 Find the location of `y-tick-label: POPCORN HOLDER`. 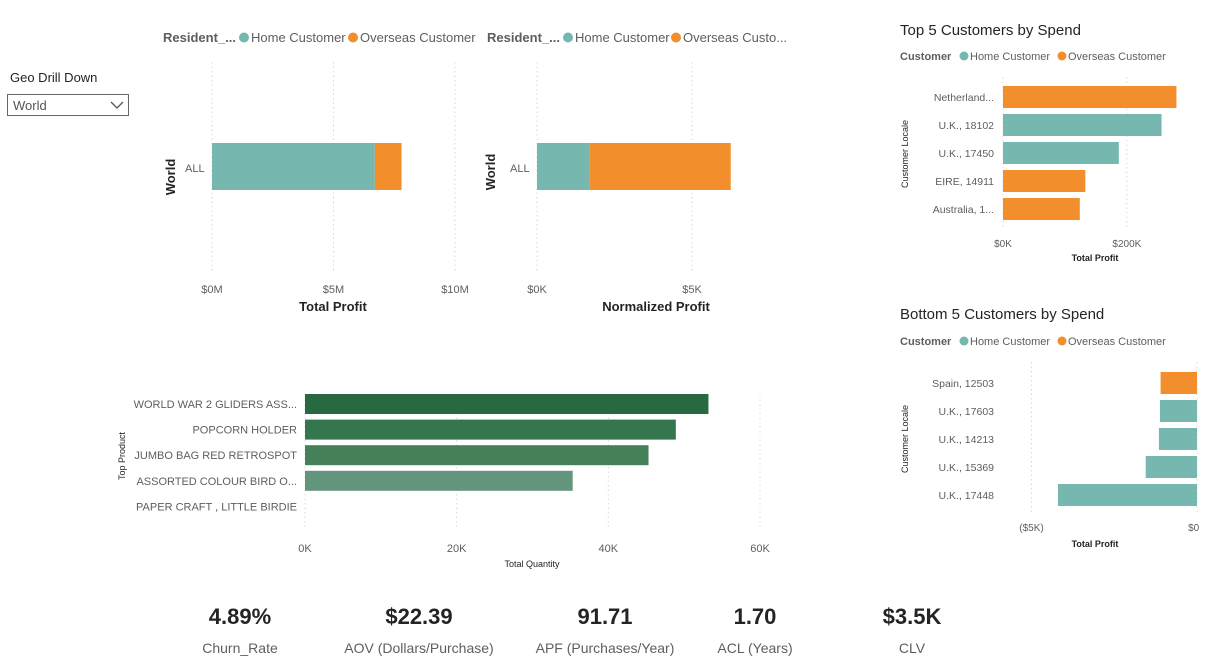

y-tick-label: POPCORN HOLDER is located at coordinates (244, 431).